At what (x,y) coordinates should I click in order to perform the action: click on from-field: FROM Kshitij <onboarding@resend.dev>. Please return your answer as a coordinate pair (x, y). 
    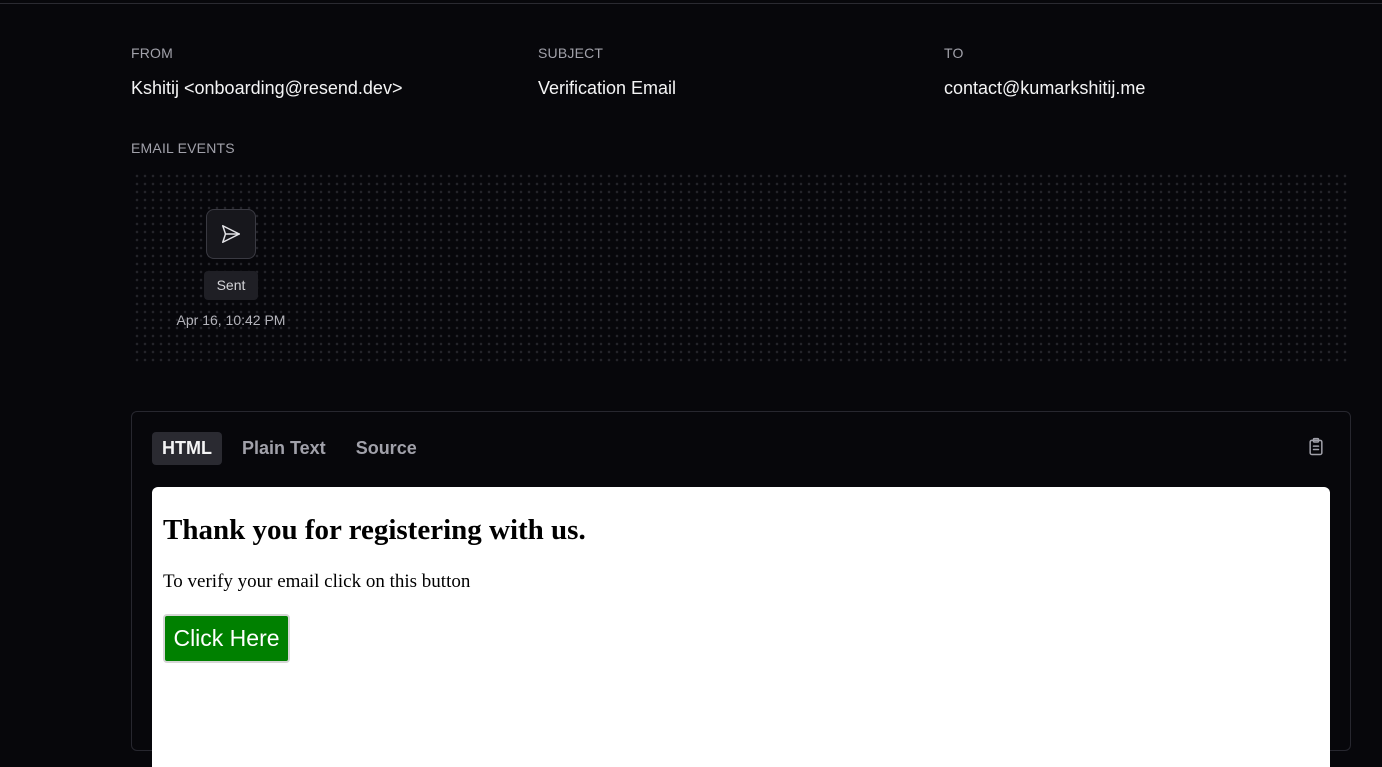
    Looking at the image, I should click on (266, 71).